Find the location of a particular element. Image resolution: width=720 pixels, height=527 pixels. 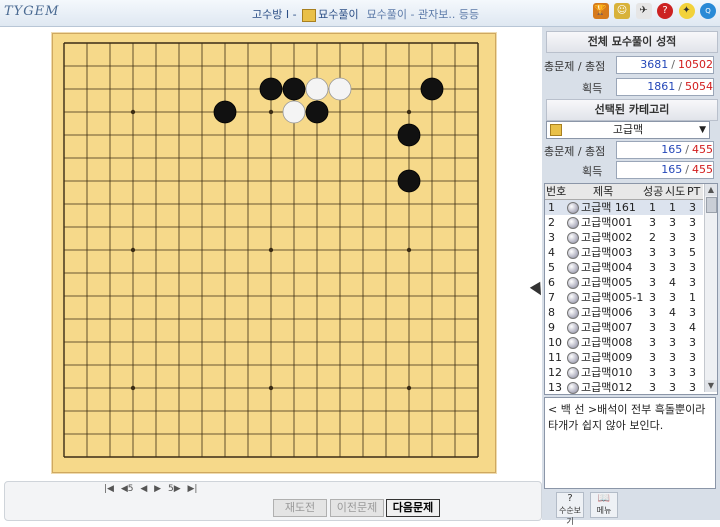

quiz-icon: Q is located at coordinates (708, 11).